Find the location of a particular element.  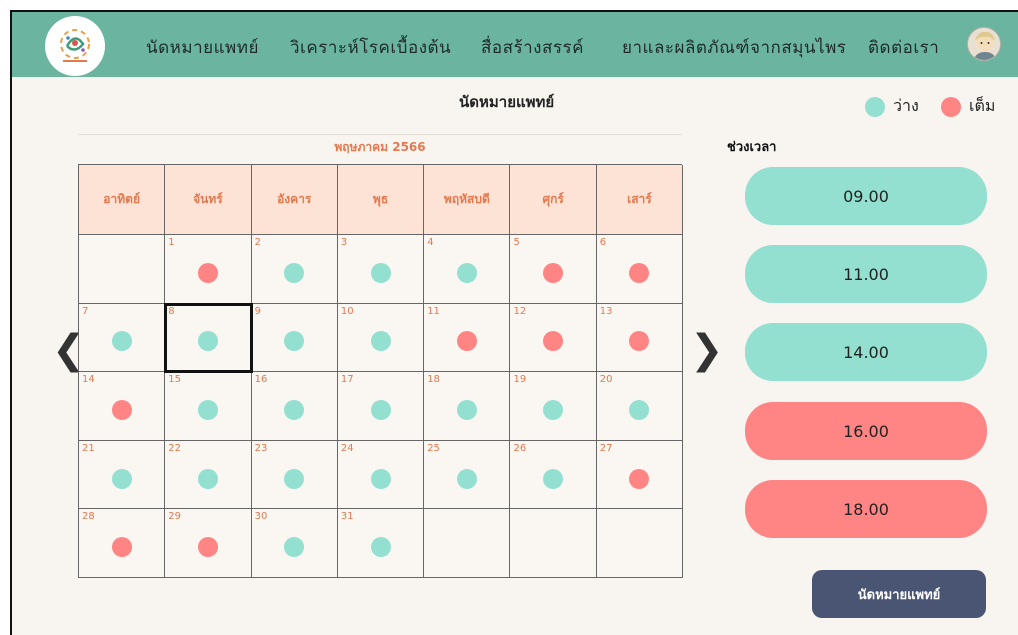

timeslot-button: 14.00 is located at coordinates (866, 352).